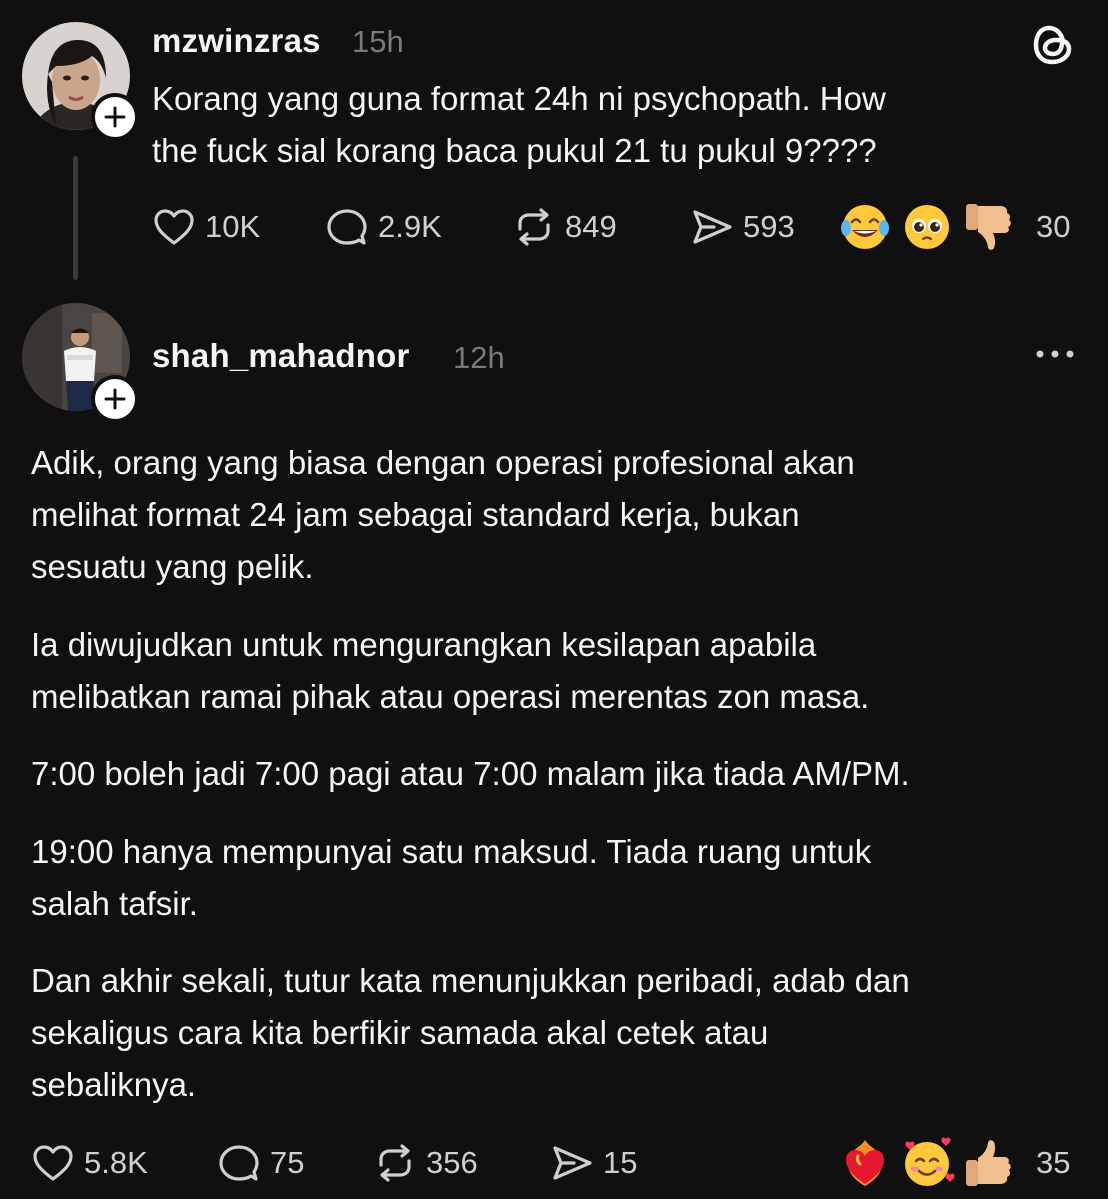  Describe the element at coordinates (233, 226) in the screenshot. I see `post1-like-count: 10K` at that location.